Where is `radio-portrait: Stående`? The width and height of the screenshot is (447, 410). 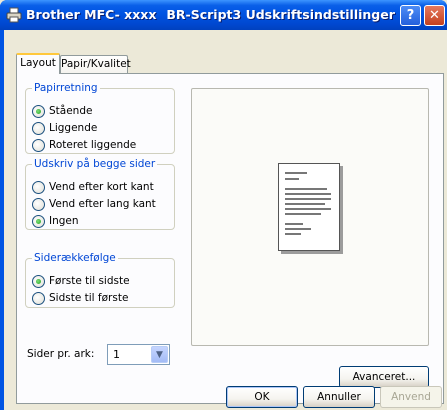
radio-portrait: Stående is located at coordinates (62, 111).